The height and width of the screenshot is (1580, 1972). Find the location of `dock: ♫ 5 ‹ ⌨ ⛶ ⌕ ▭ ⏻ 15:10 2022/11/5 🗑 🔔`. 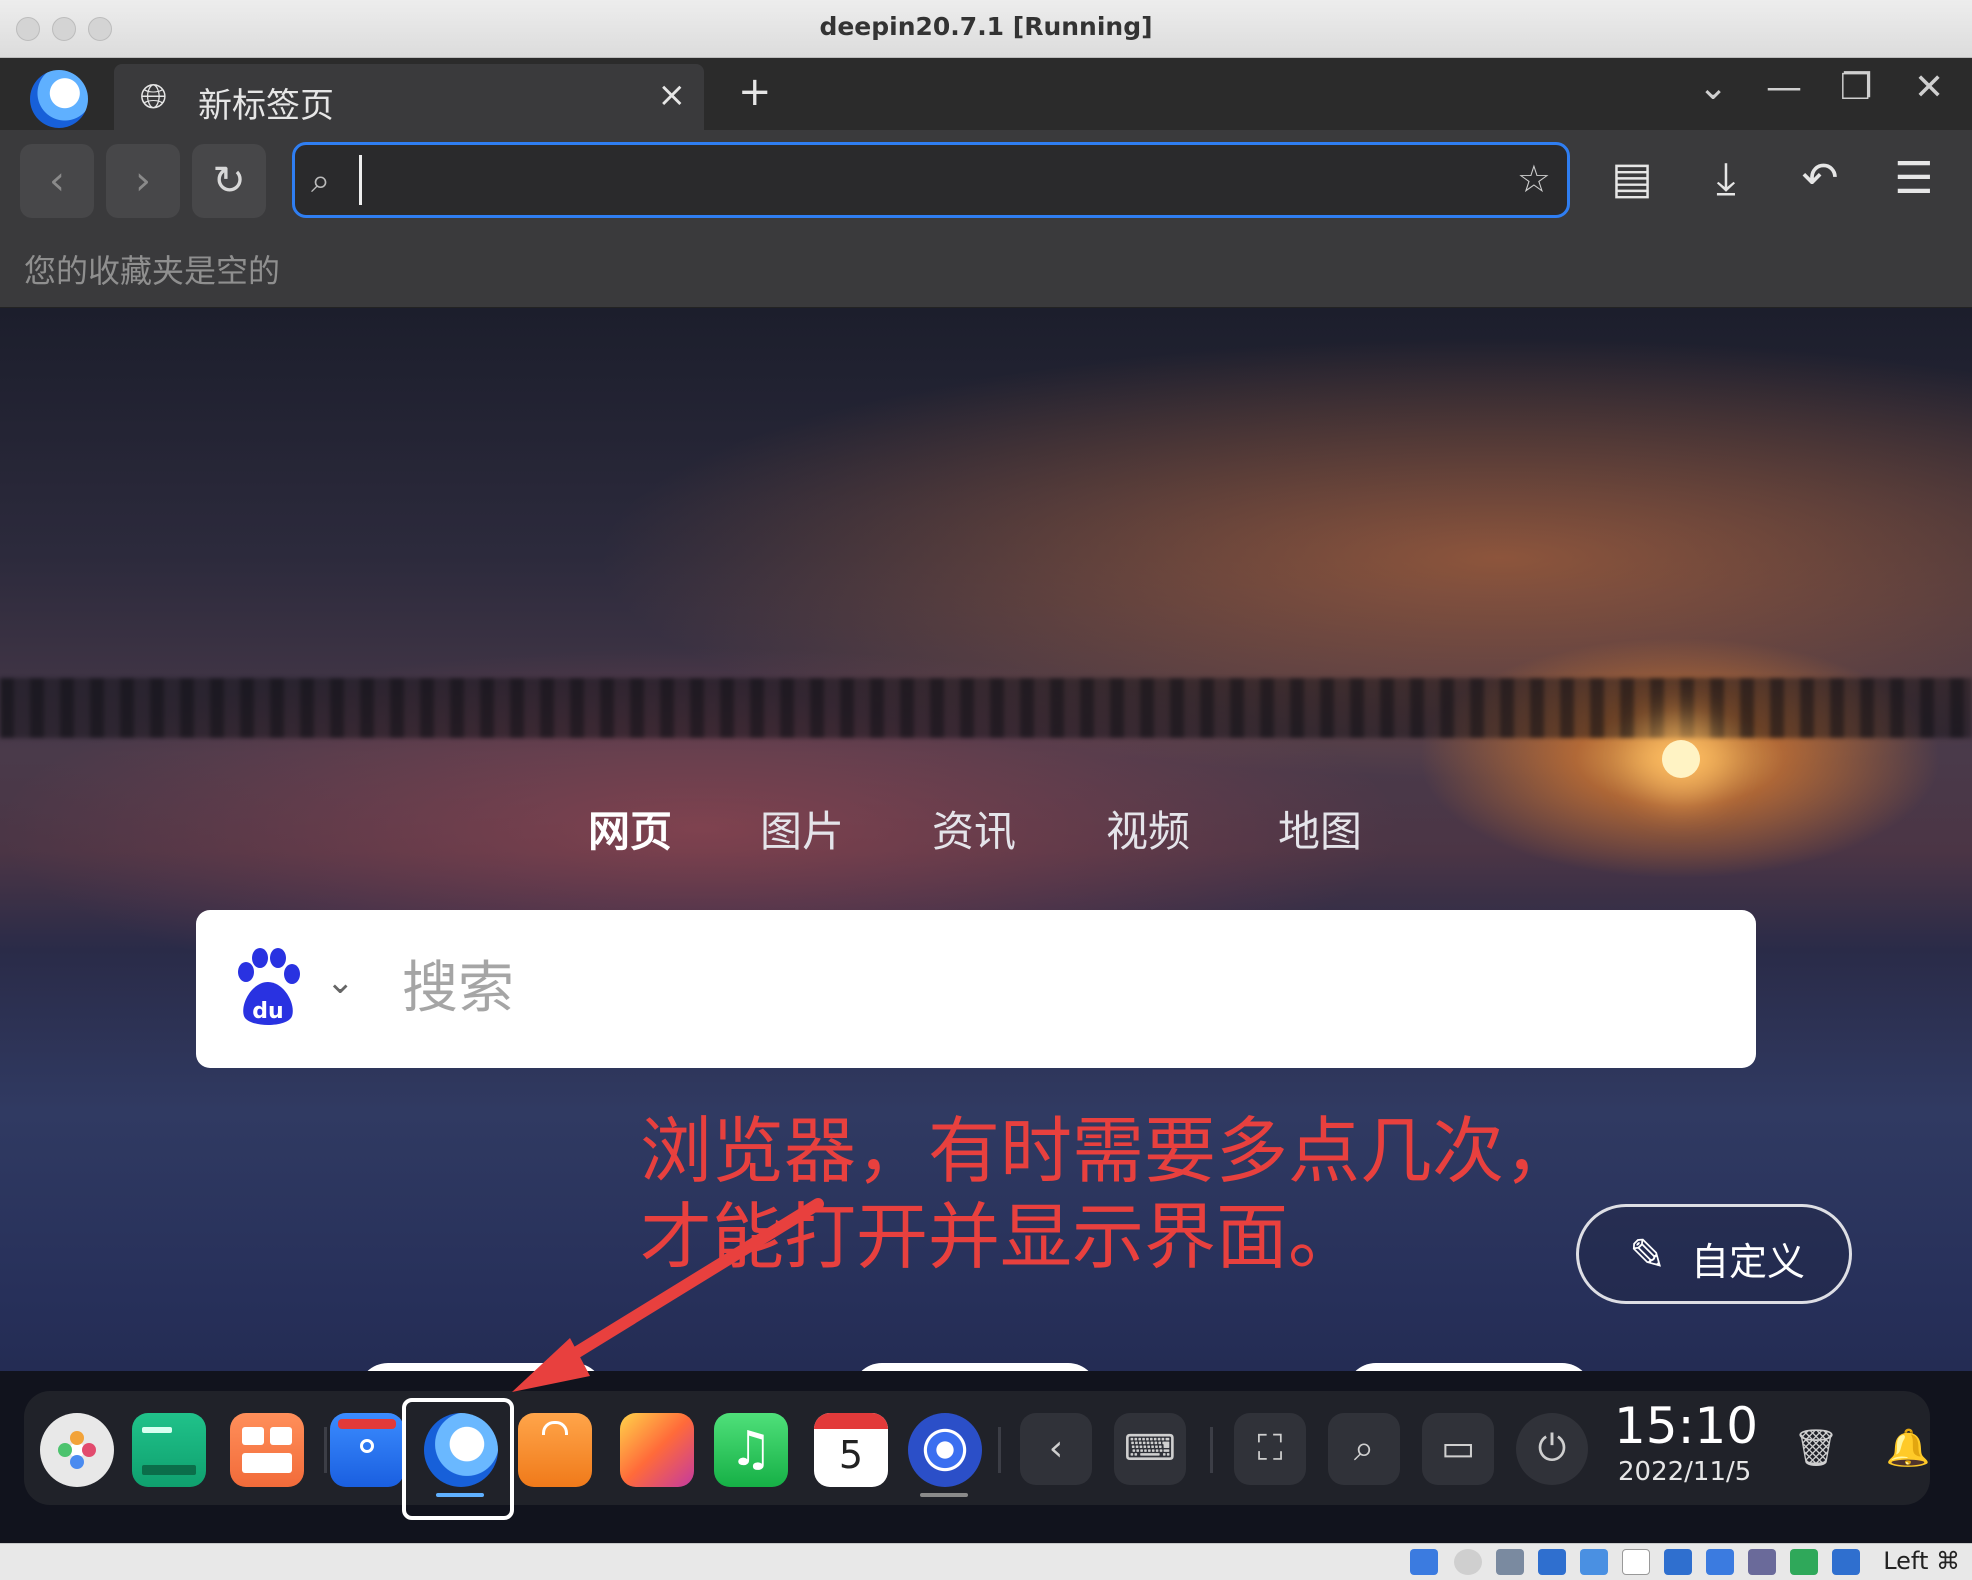

dock: ♫ 5 ‹ ⌨ ⛶ ⌕ ▭ ⏻ 15:10 2022/11/5 🗑 🔔 is located at coordinates (977, 1448).